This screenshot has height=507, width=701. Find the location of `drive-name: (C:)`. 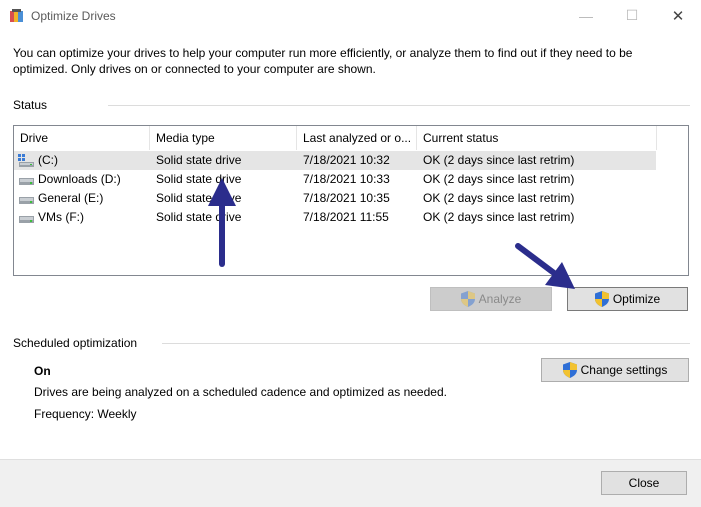

drive-name: (C:) is located at coordinates (48, 160).